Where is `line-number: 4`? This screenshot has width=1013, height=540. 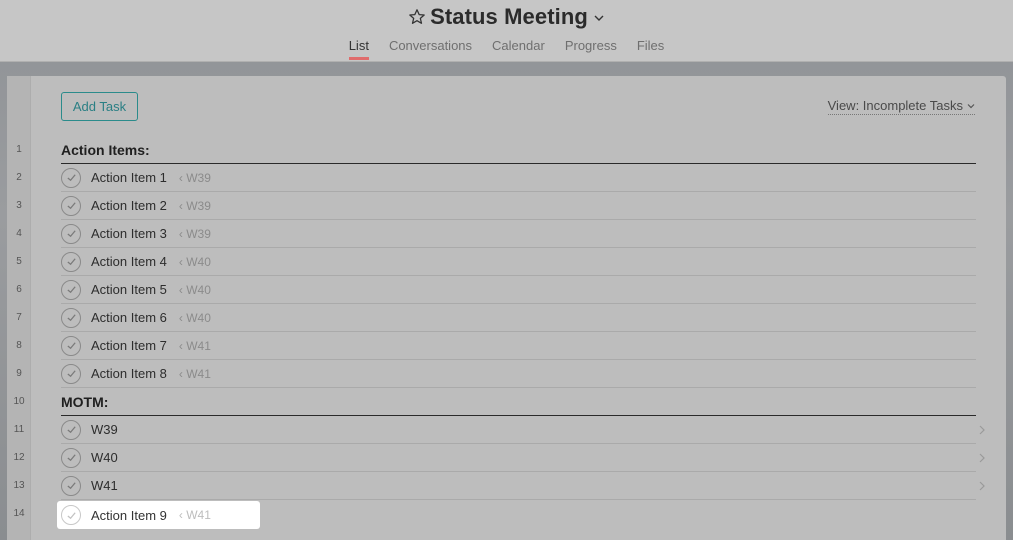
line-number: 4 is located at coordinates (19, 233).